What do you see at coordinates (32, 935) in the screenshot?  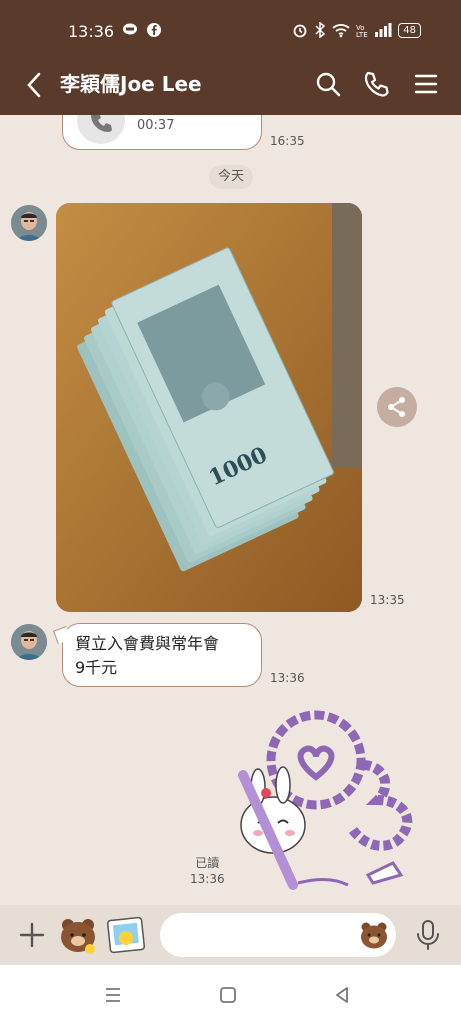 I see `plus-icon` at bounding box center [32, 935].